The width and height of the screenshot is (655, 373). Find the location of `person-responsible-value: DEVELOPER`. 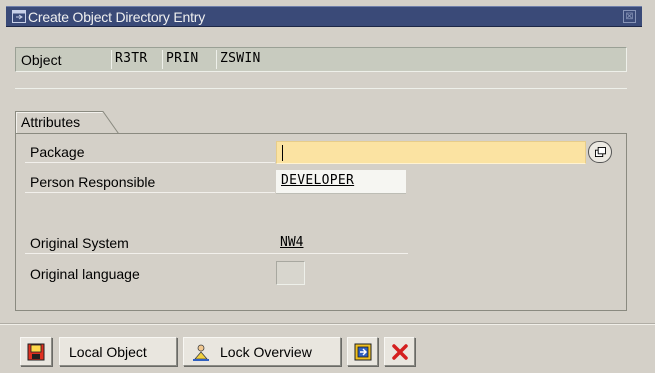

person-responsible-value: DEVELOPER is located at coordinates (318, 180).